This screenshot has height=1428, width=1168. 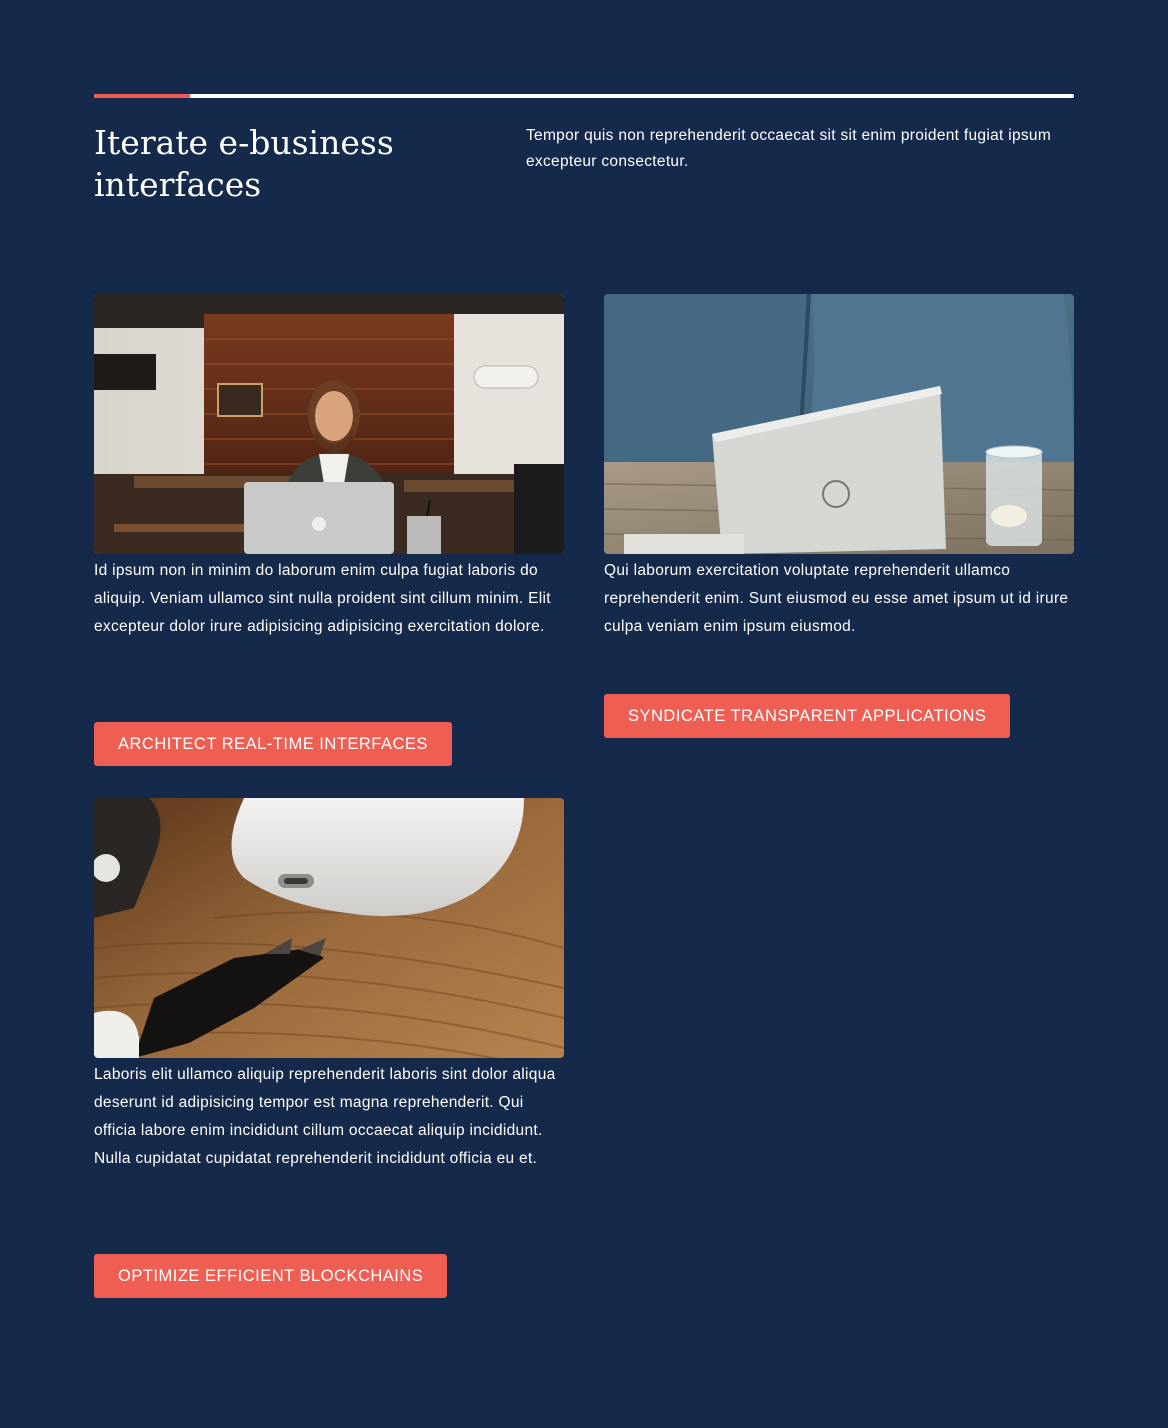 I want to click on laptop-on-table-photo, so click(x=839, y=424).